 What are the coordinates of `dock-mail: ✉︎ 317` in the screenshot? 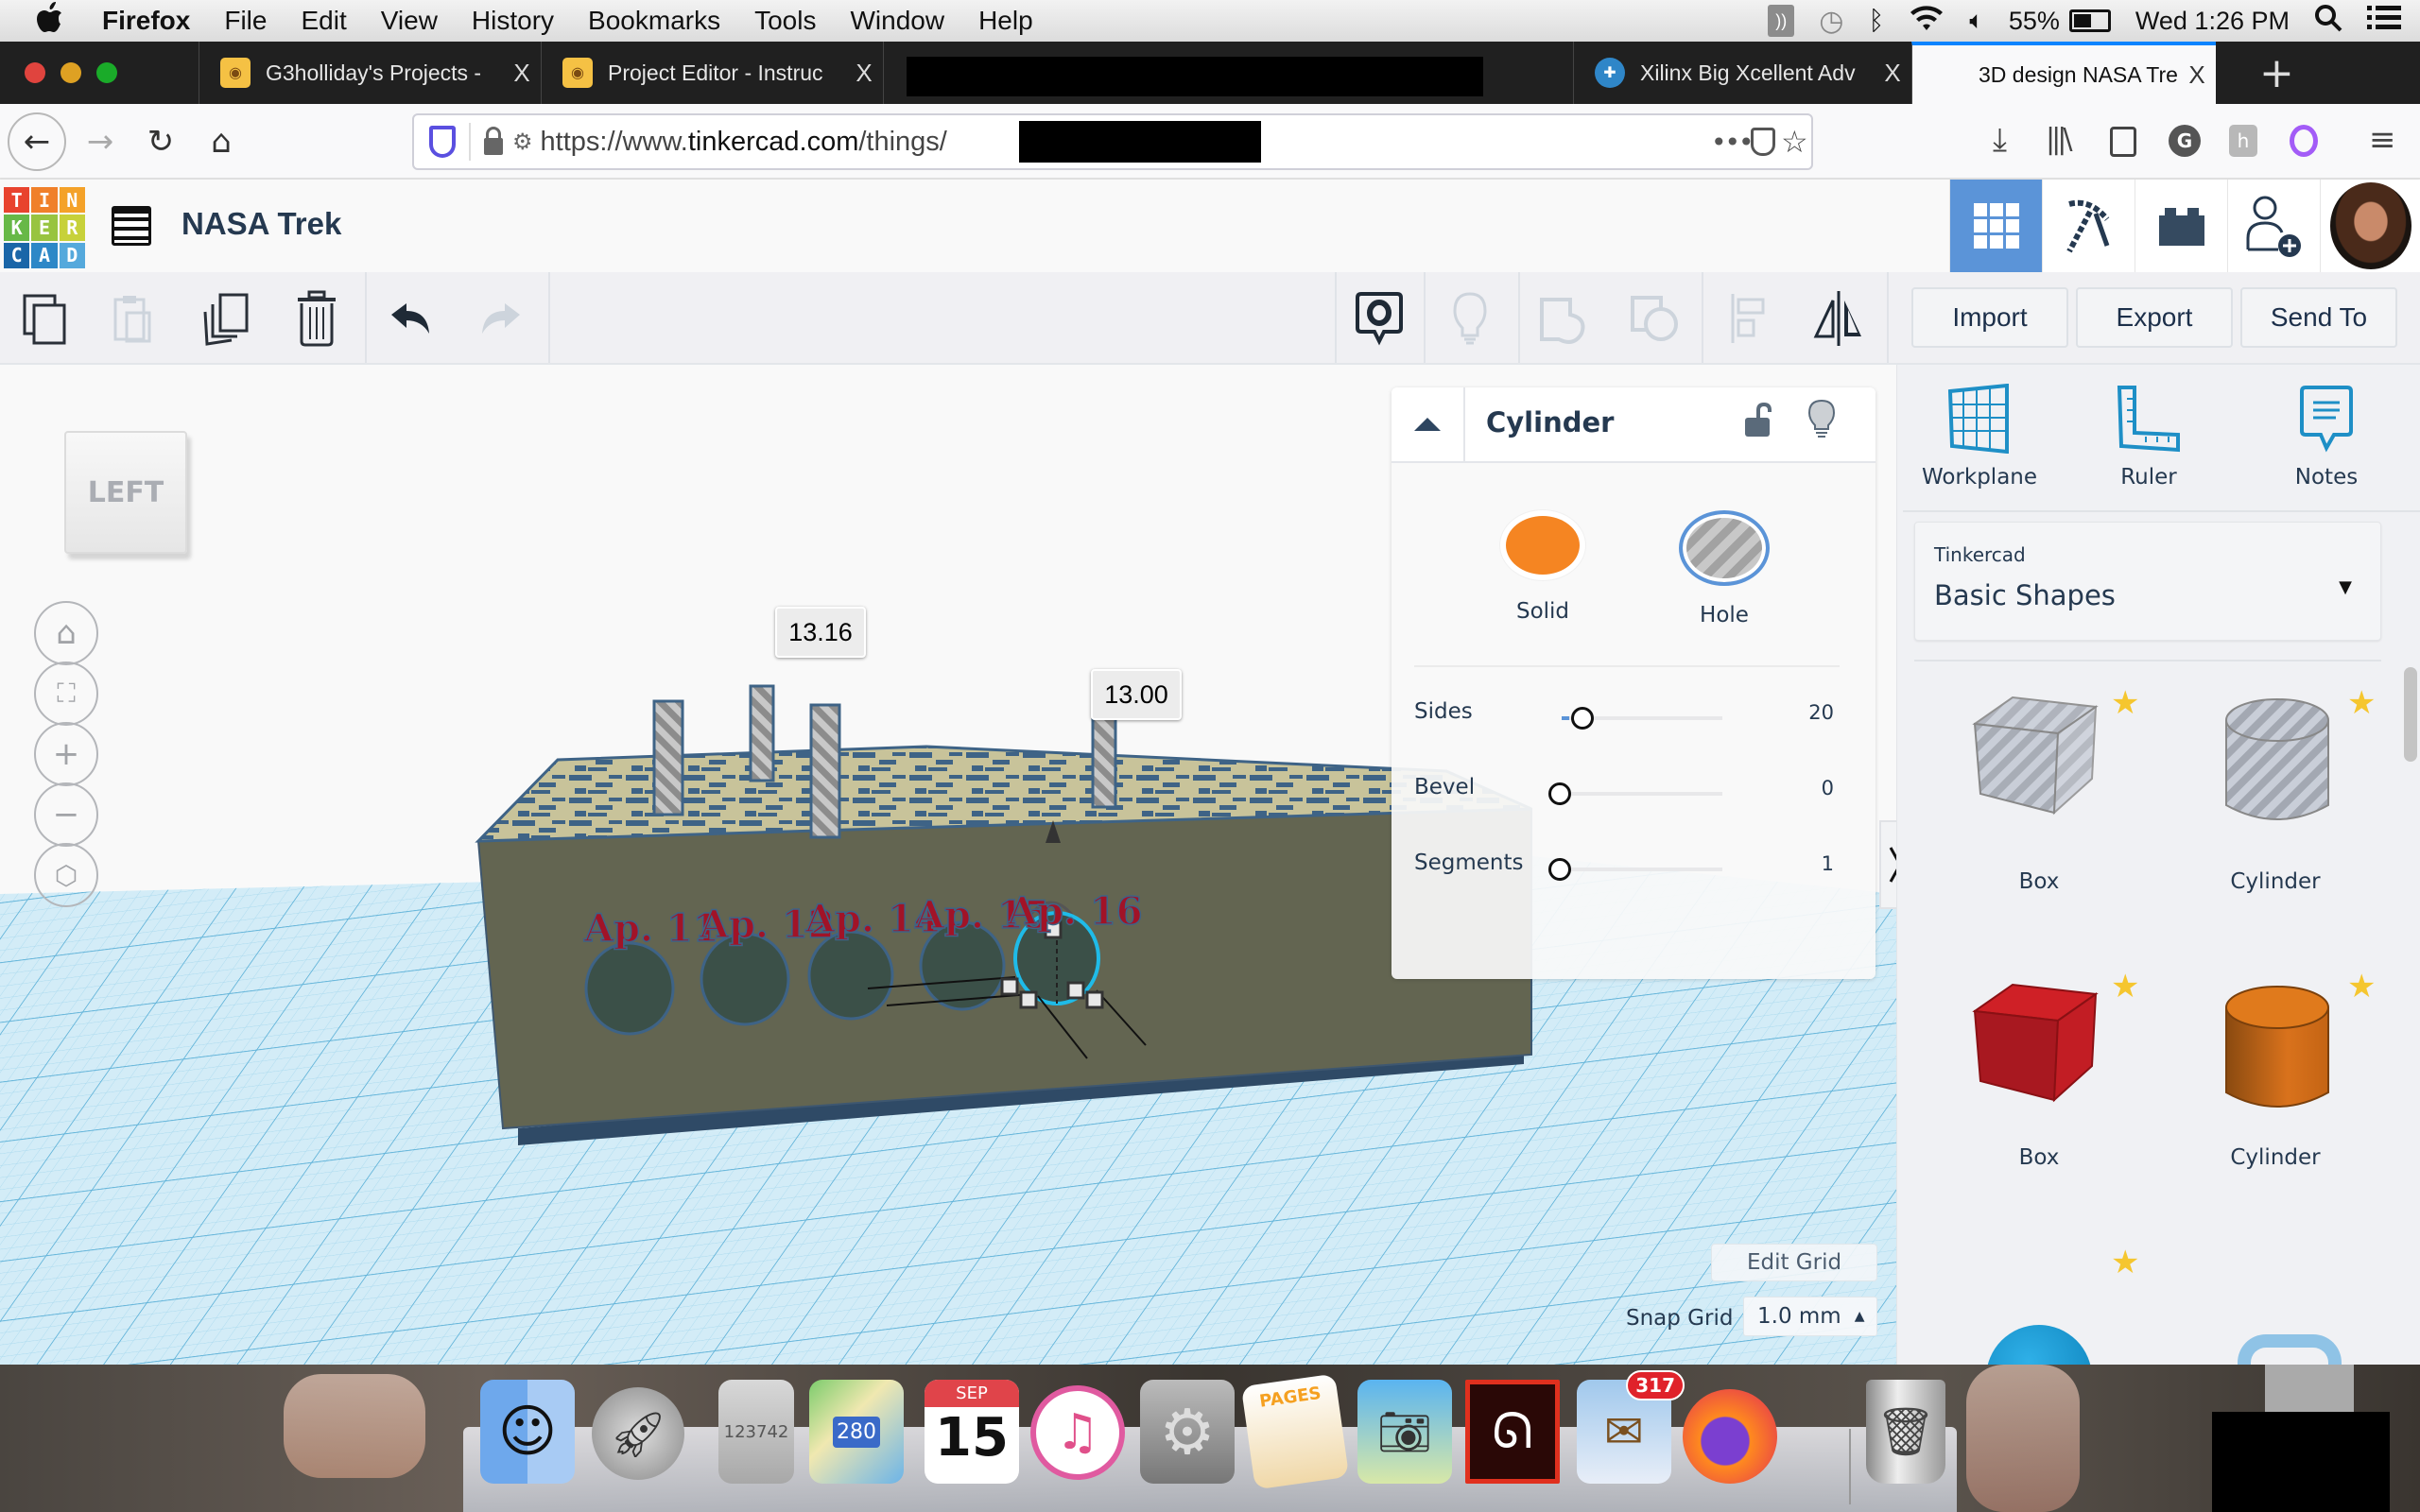 It's located at (1631, 1427).